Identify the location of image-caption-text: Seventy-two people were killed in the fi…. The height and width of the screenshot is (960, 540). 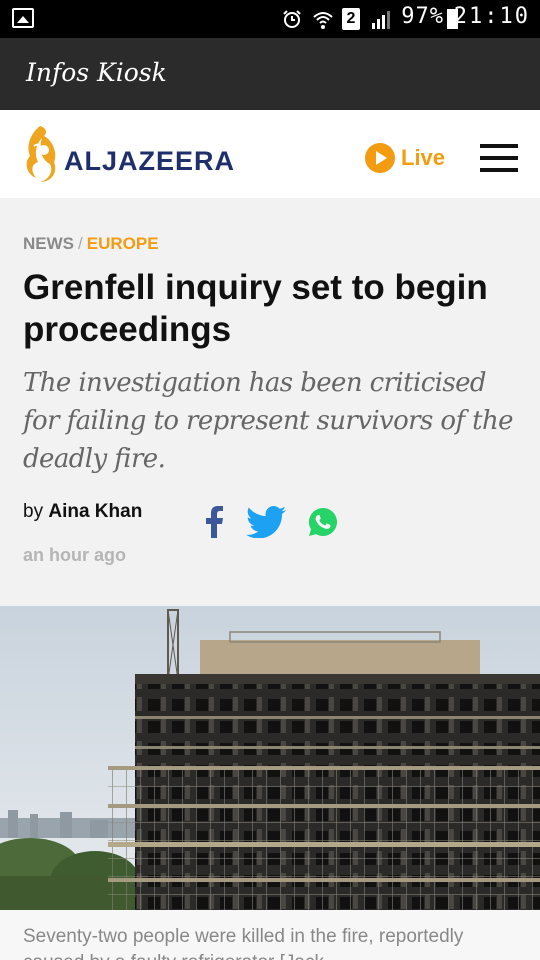
(243, 943).